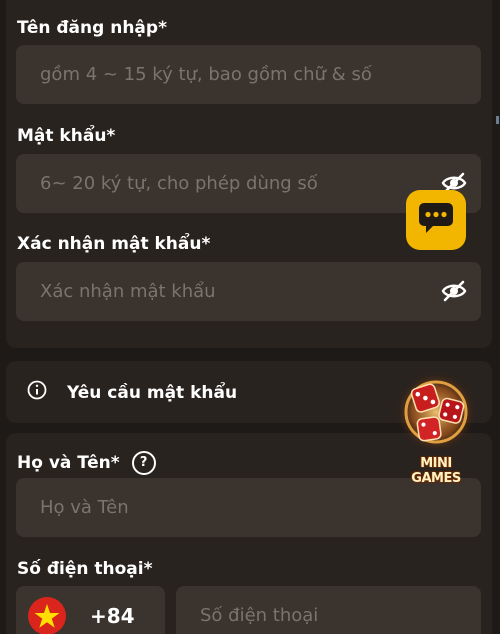 The height and width of the screenshot is (634, 500). What do you see at coordinates (230, 74) in the screenshot?
I see `username-input` at bounding box center [230, 74].